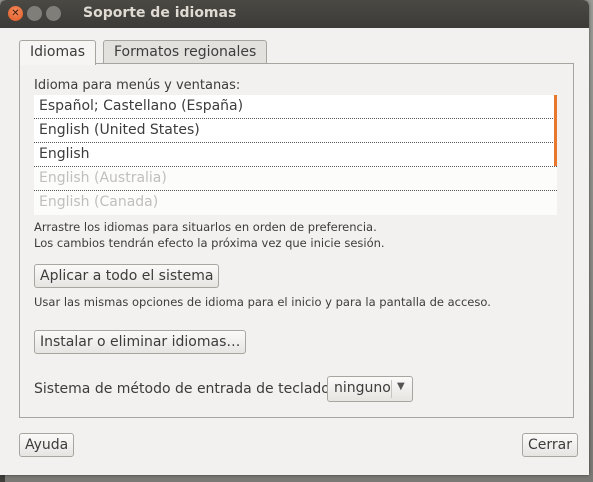  What do you see at coordinates (295, 179) in the screenshot?
I see `list-item: English (Australia)` at bounding box center [295, 179].